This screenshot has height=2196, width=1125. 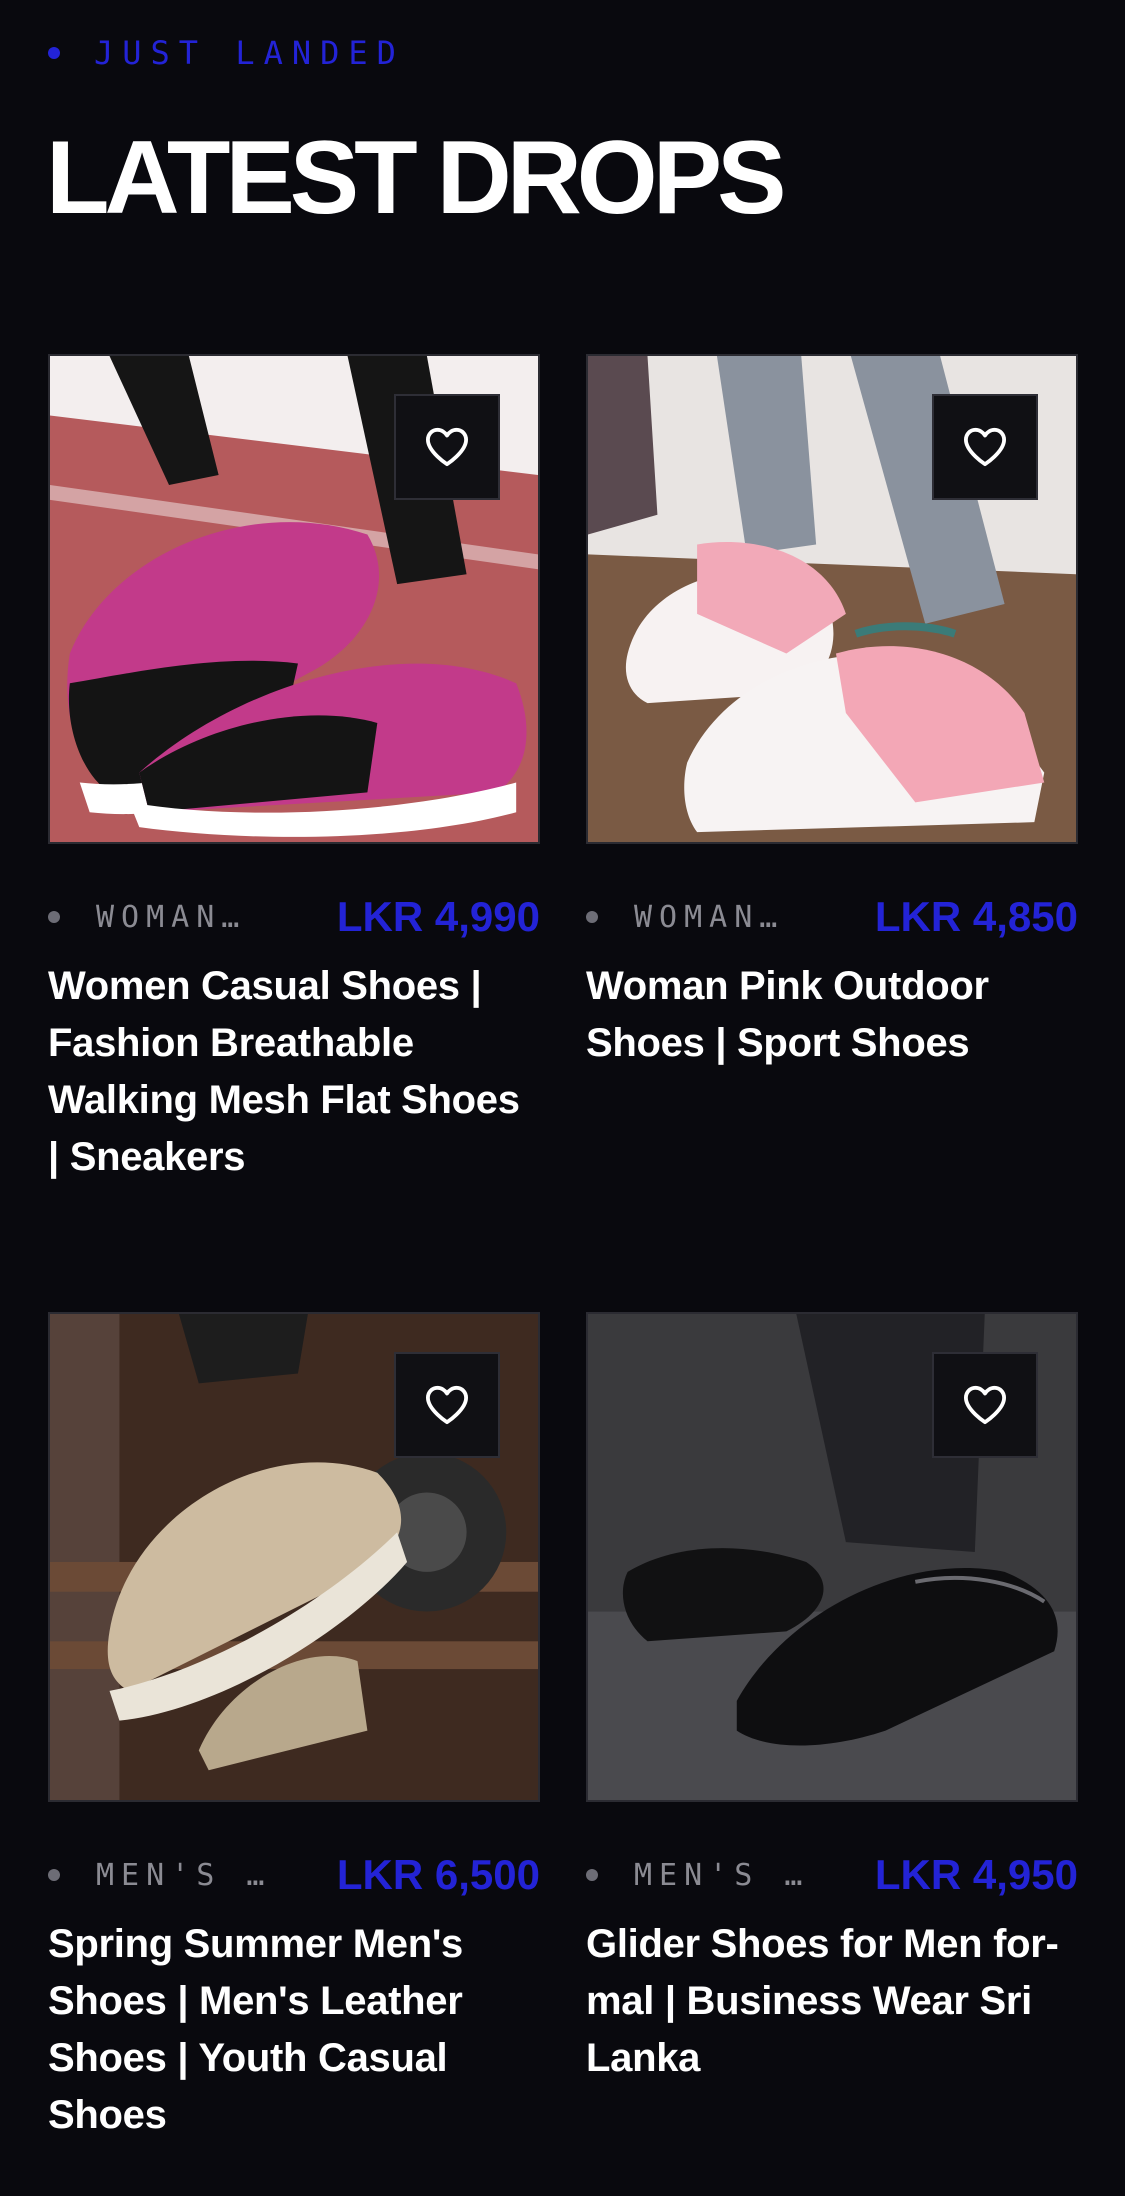 I want to click on product-price: LKR 4,850, so click(x=976, y=916).